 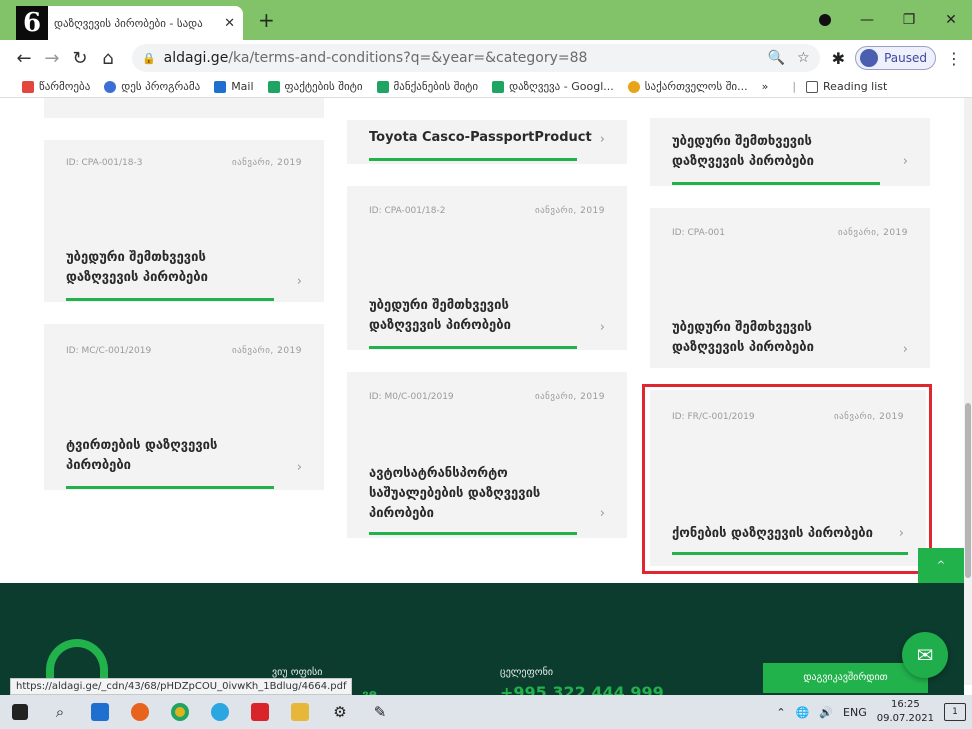 I want to click on back-arrow-icon: ←, so click(x=24, y=58).